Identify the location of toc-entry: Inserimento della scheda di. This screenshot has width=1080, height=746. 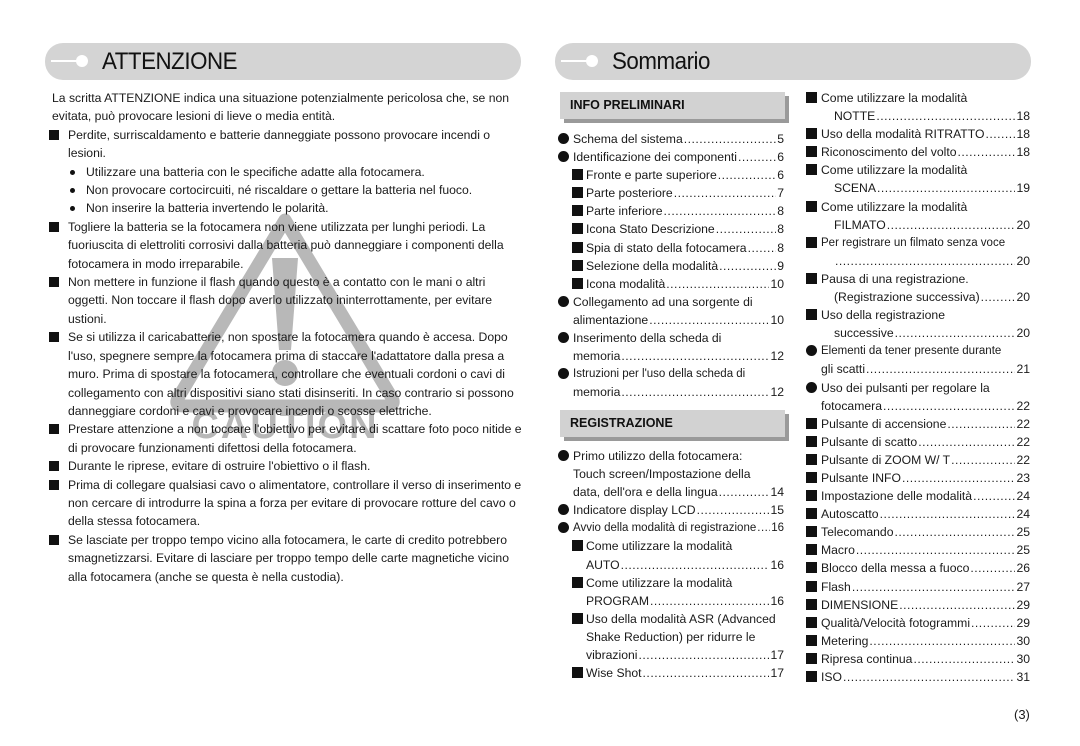
(671, 338).